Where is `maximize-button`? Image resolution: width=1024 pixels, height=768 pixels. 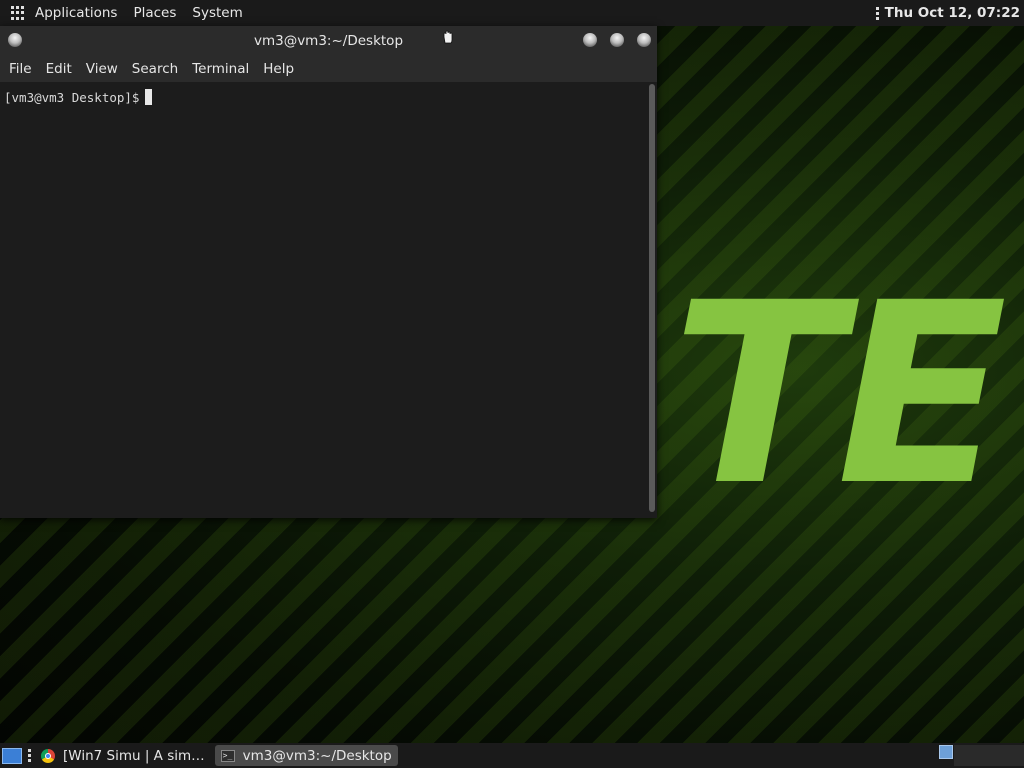 maximize-button is located at coordinates (617, 40).